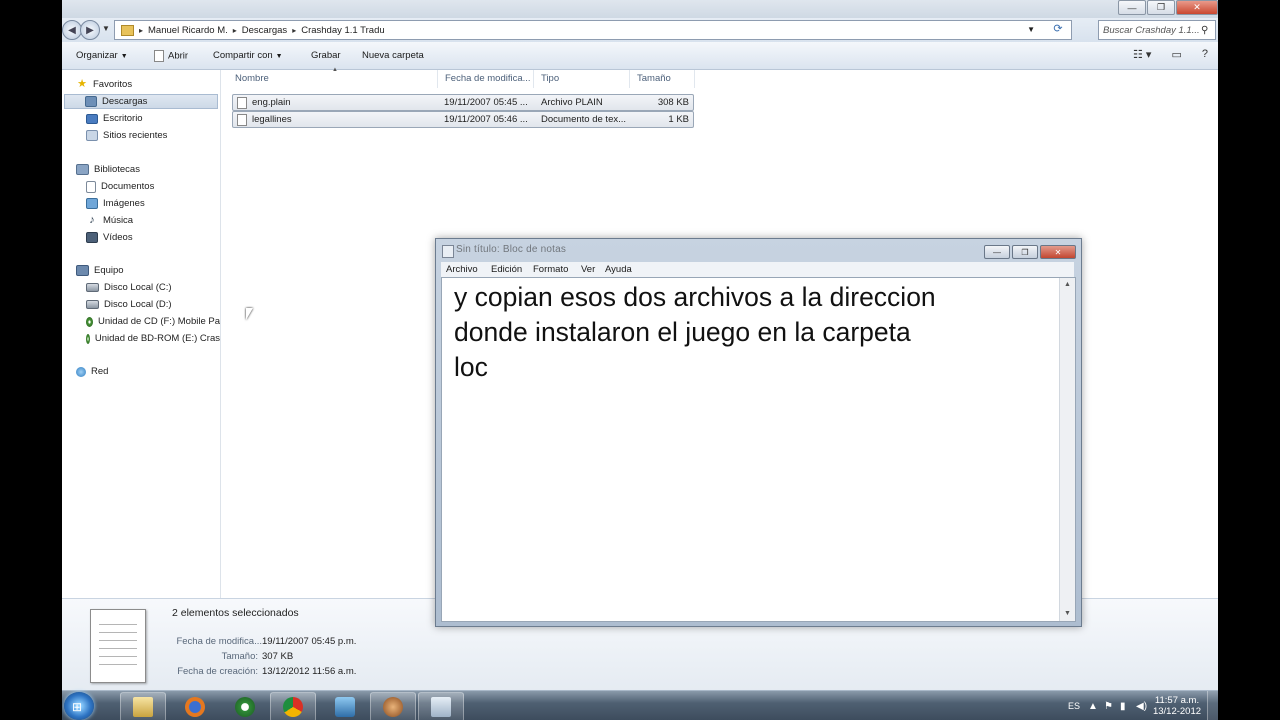 This screenshot has height=720, width=1280. What do you see at coordinates (97, 55) in the screenshot?
I see `organize-label: Organizar` at bounding box center [97, 55].